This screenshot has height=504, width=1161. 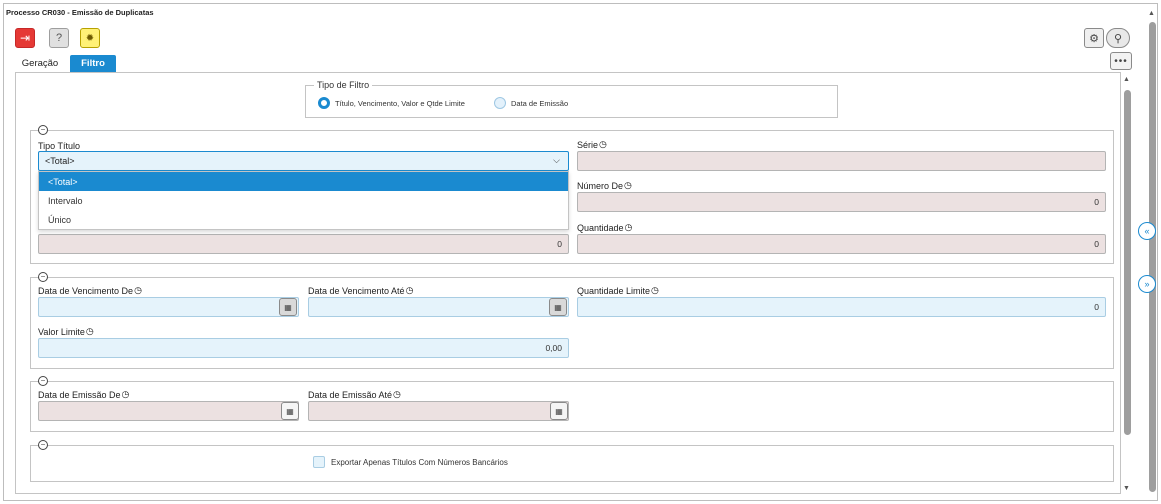 What do you see at coordinates (324, 103) in the screenshot?
I see `radio-selected-icon` at bounding box center [324, 103].